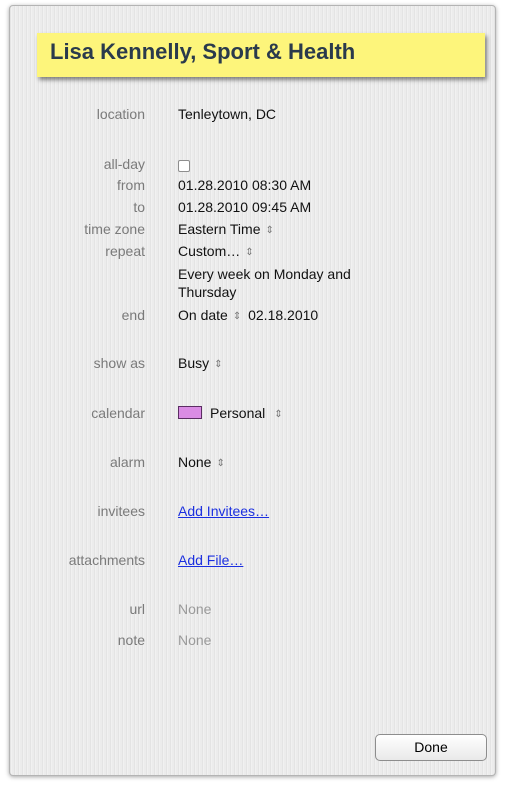  What do you see at coordinates (131, 640) in the screenshot?
I see `note-label: note` at bounding box center [131, 640].